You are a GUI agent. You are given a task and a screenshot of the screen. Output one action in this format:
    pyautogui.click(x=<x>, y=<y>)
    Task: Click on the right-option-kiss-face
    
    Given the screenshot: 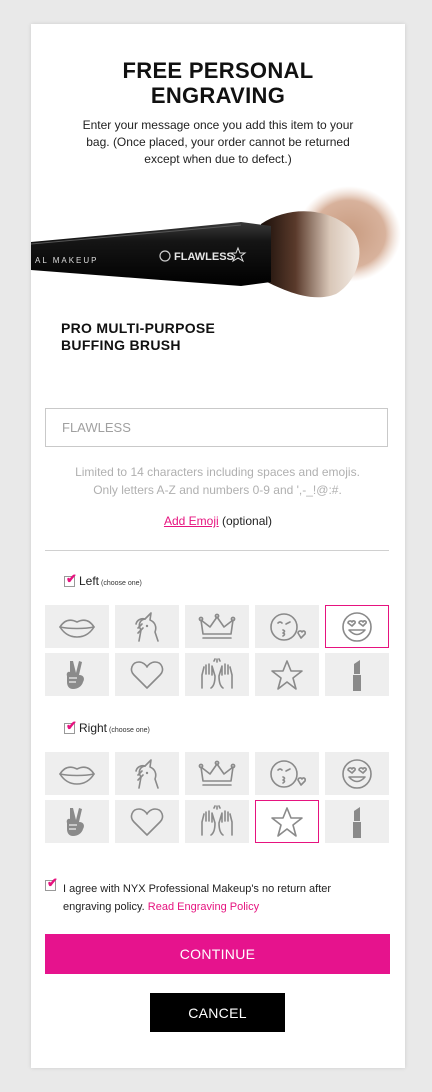 What is the action you would take?
    pyautogui.click(x=287, y=773)
    